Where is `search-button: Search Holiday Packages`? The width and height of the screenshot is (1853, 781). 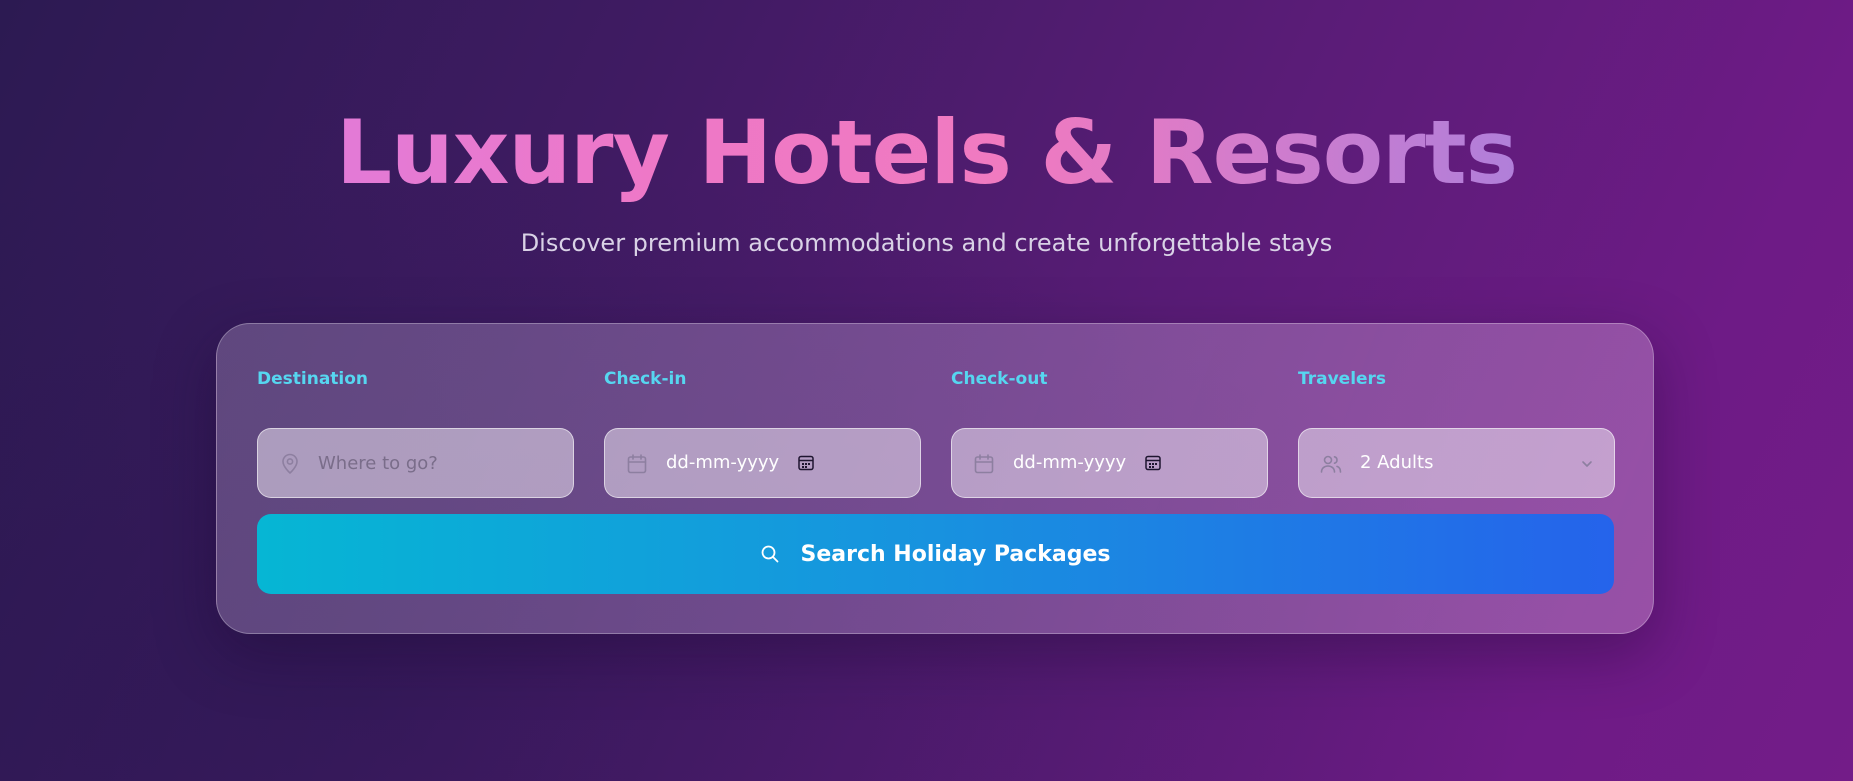 search-button: Search Holiday Packages is located at coordinates (935, 554).